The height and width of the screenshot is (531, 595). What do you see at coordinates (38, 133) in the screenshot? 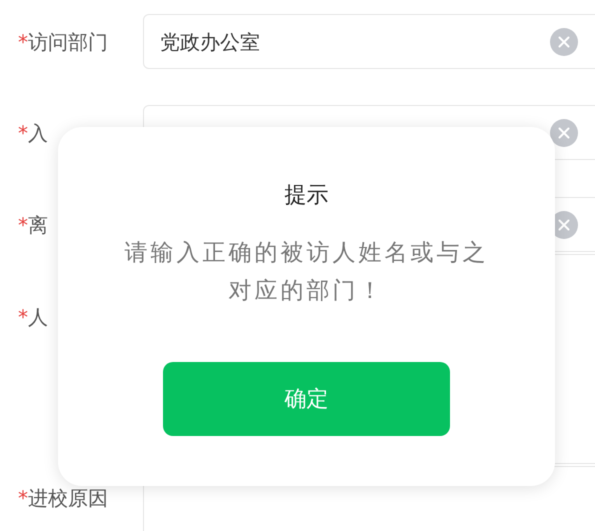
I see `field-label: 入` at bounding box center [38, 133].